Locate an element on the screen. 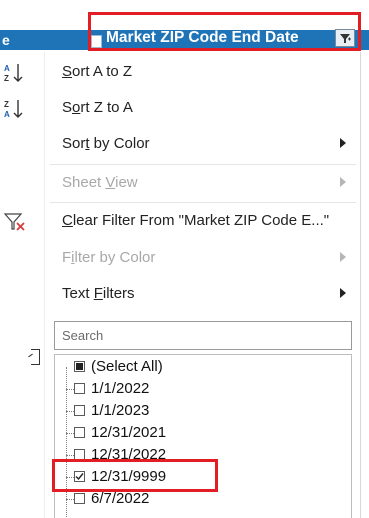 The width and height of the screenshot is (369, 518). list-item: 1/1/2023 is located at coordinates (203, 412).